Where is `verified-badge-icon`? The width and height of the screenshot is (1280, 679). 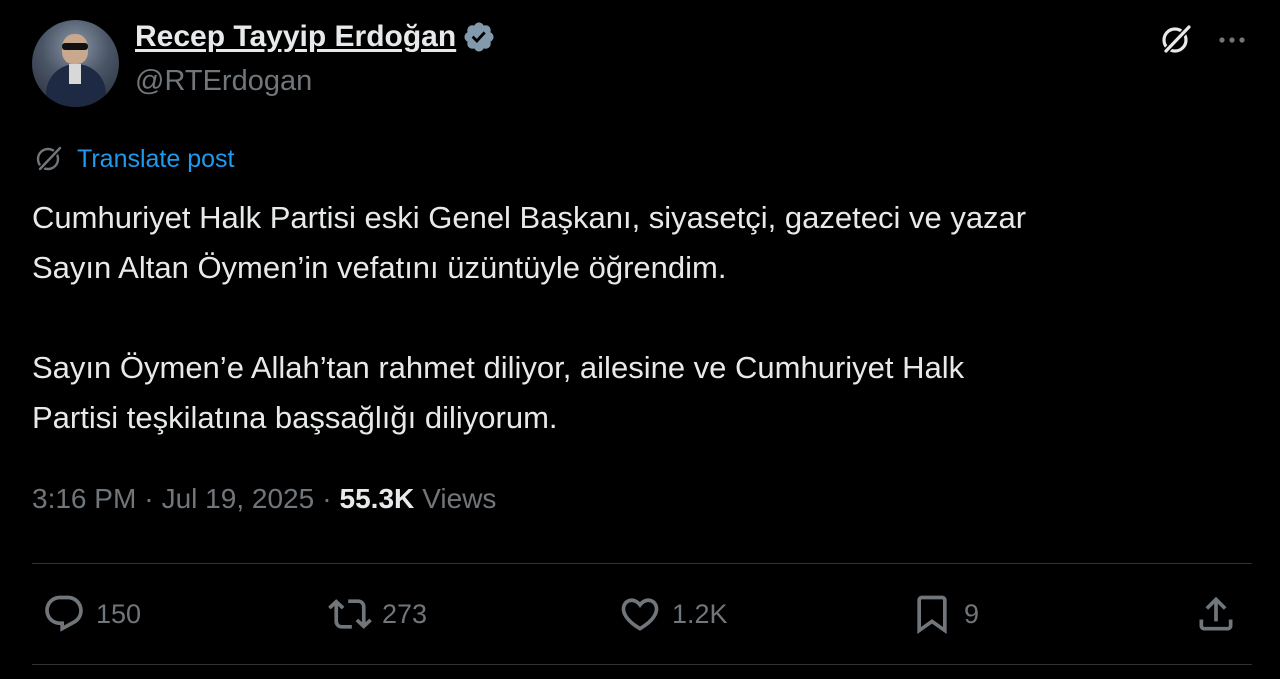 verified-badge-icon is located at coordinates (479, 37).